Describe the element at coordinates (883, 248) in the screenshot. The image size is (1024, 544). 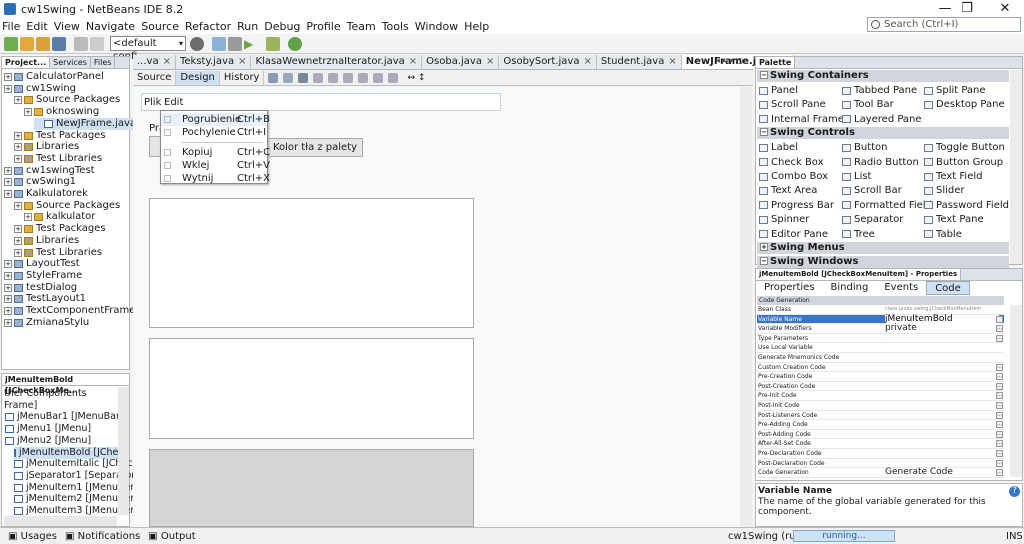
I see `palette-group: + Swing Menus` at that location.